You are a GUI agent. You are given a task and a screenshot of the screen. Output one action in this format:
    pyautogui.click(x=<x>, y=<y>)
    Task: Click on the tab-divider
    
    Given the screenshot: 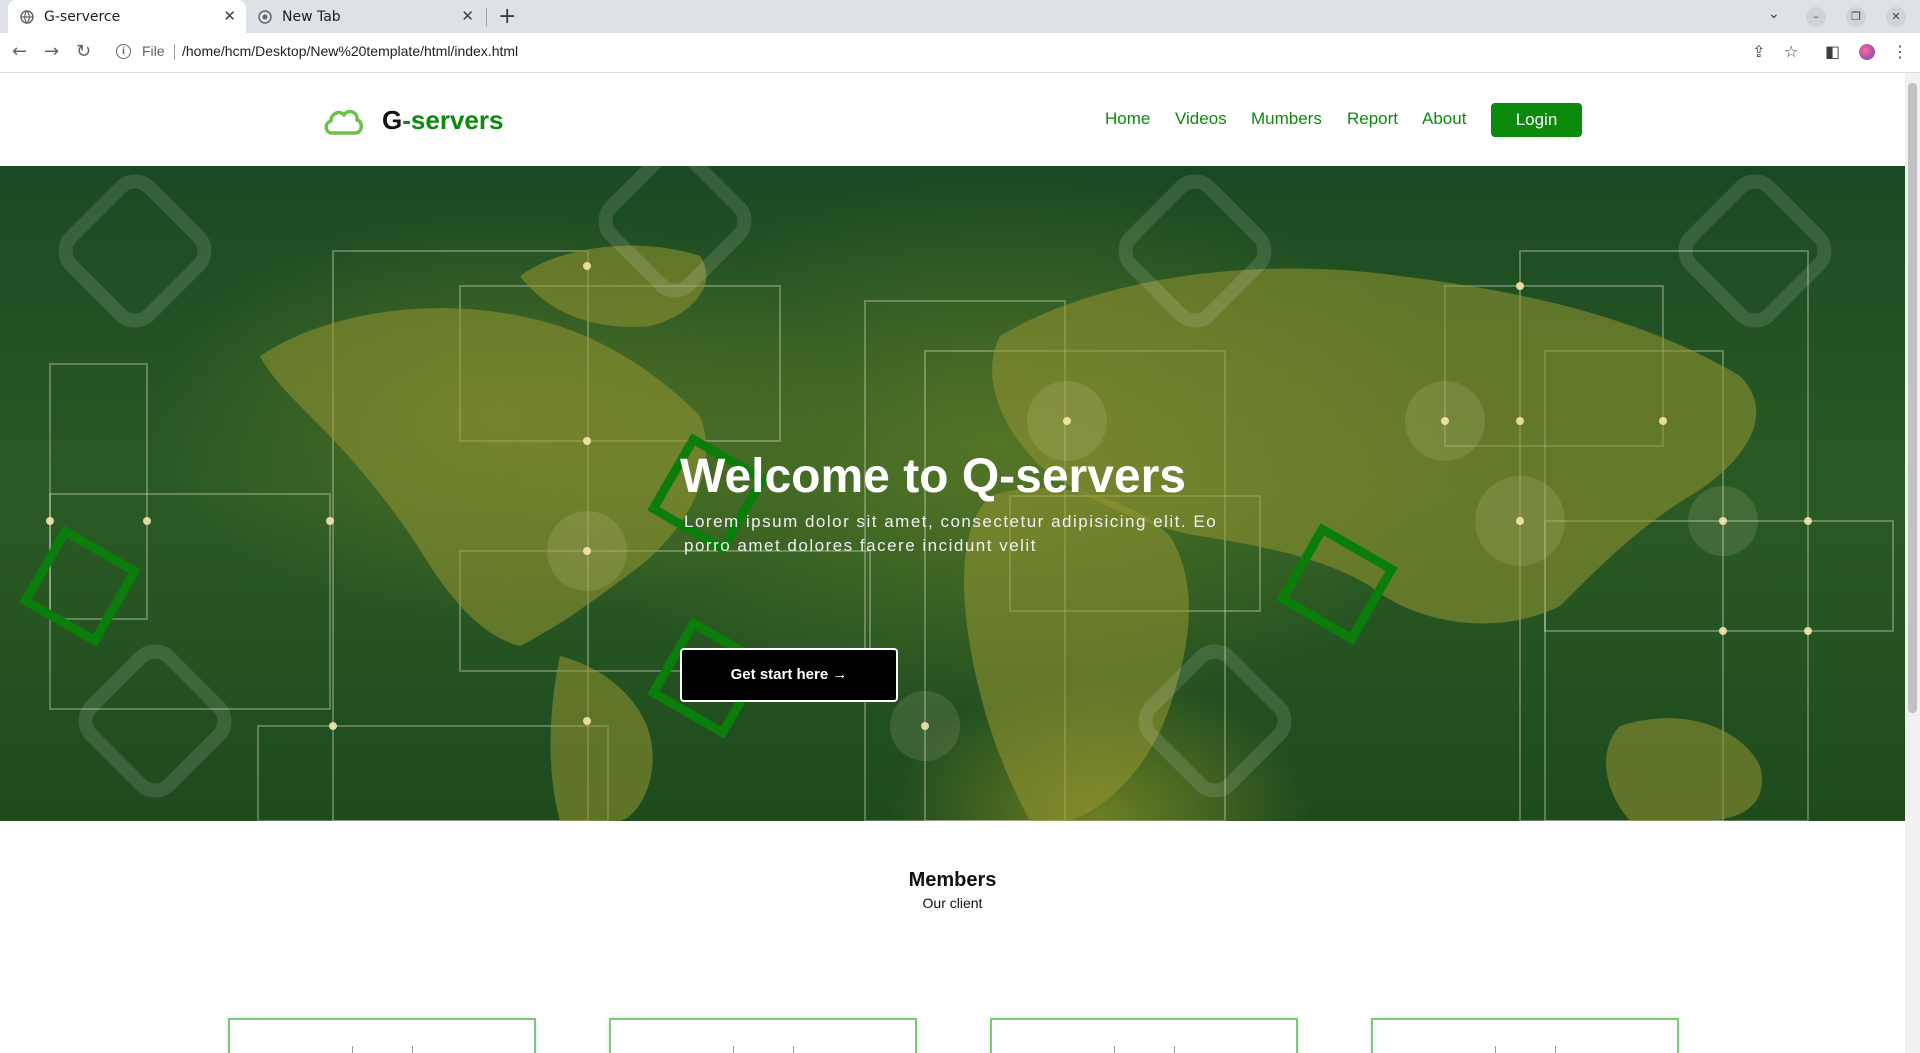 What is the action you would take?
    pyautogui.click(x=486, y=17)
    